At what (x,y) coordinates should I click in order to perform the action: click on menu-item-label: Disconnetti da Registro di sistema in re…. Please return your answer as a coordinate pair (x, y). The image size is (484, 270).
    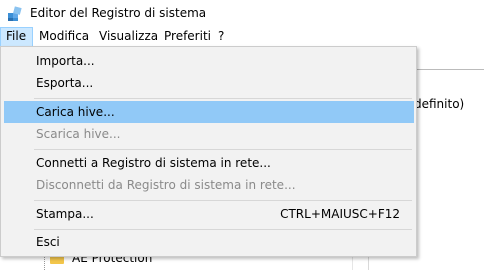
    Looking at the image, I should click on (166, 185).